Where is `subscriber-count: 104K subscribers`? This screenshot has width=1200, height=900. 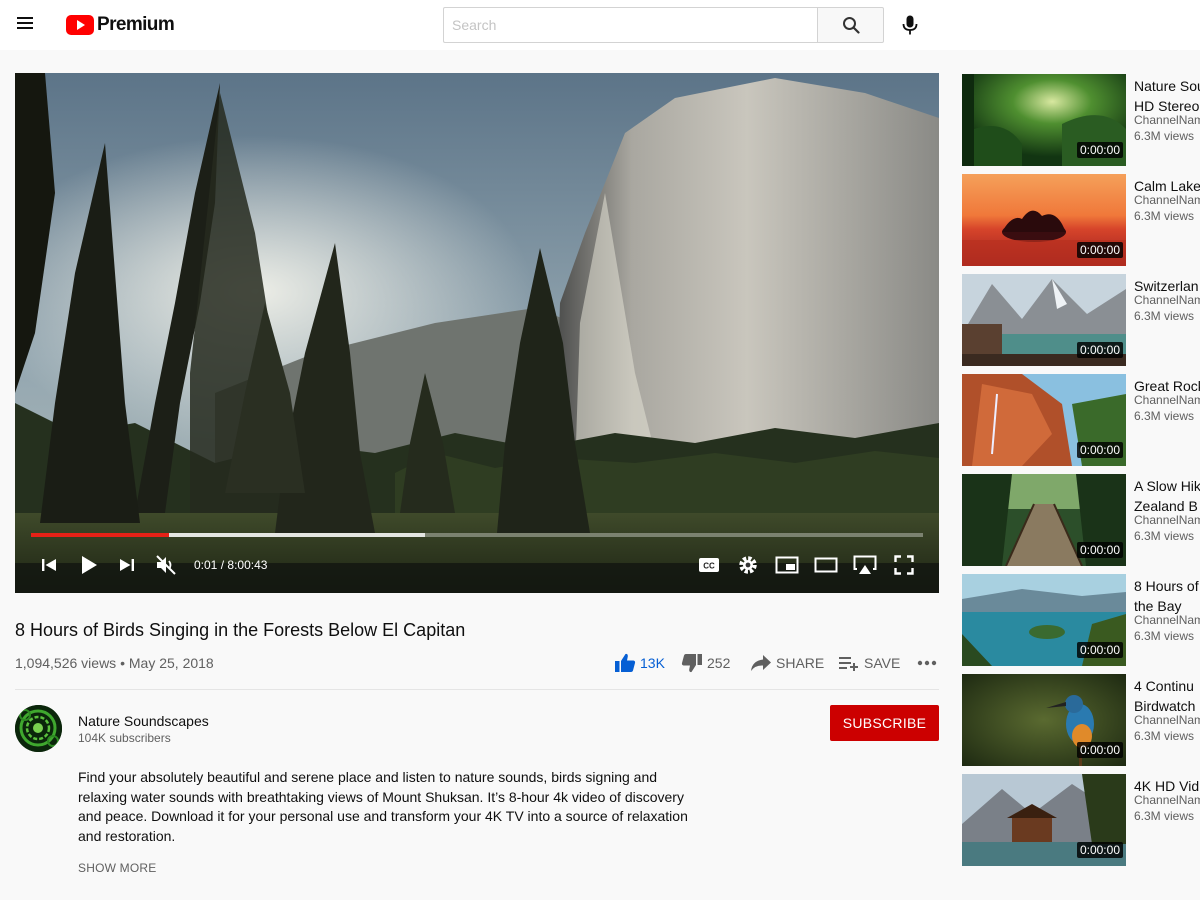 subscriber-count: 104K subscribers is located at coordinates (124, 738).